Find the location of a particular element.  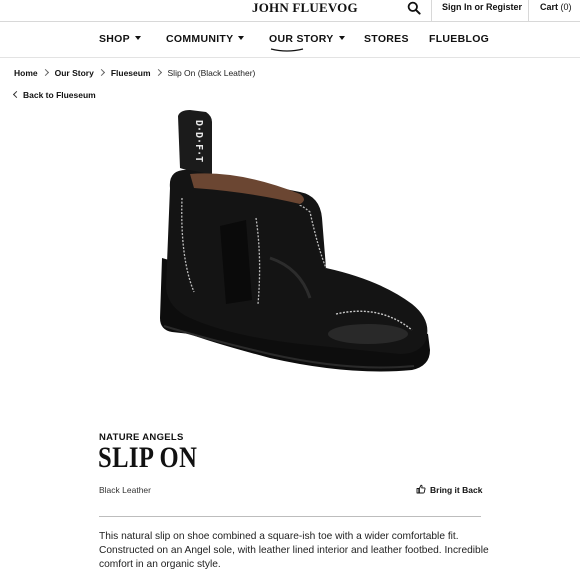

nav-label: STORES is located at coordinates (386, 39).